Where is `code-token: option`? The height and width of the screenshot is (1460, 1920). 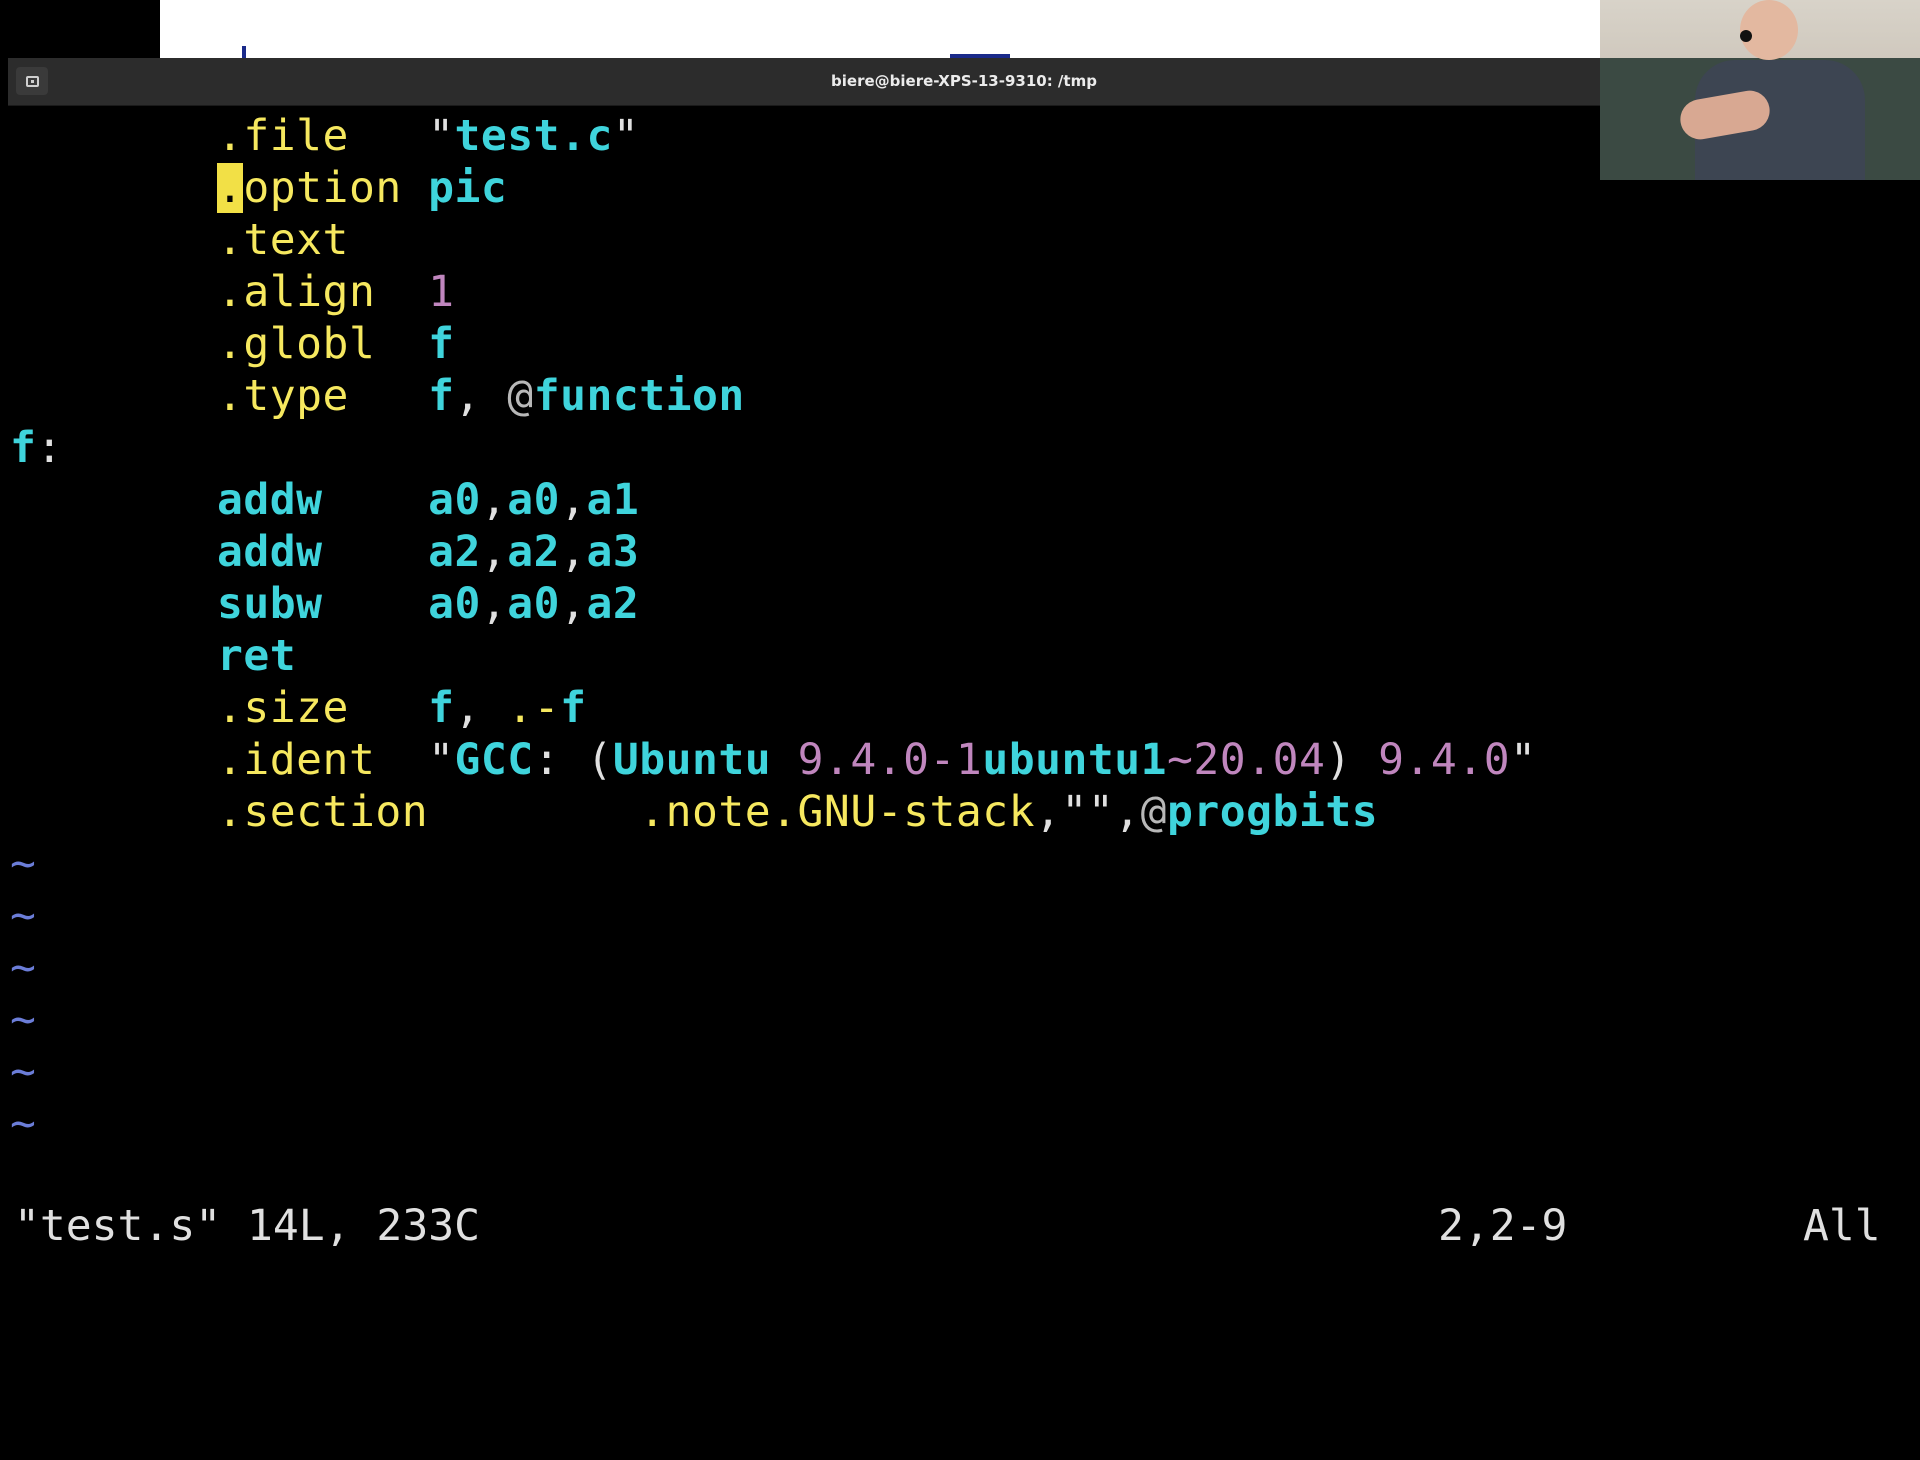
code-token: option is located at coordinates (322, 188).